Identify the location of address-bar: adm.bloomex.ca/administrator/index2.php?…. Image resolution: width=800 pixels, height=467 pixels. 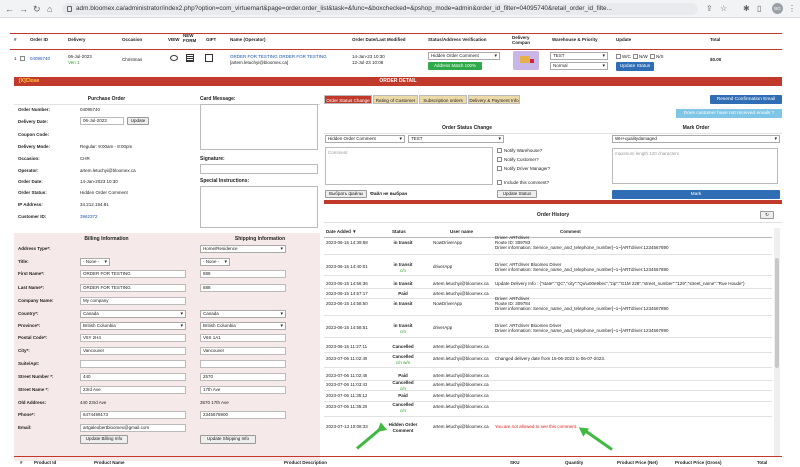
(380, 9).